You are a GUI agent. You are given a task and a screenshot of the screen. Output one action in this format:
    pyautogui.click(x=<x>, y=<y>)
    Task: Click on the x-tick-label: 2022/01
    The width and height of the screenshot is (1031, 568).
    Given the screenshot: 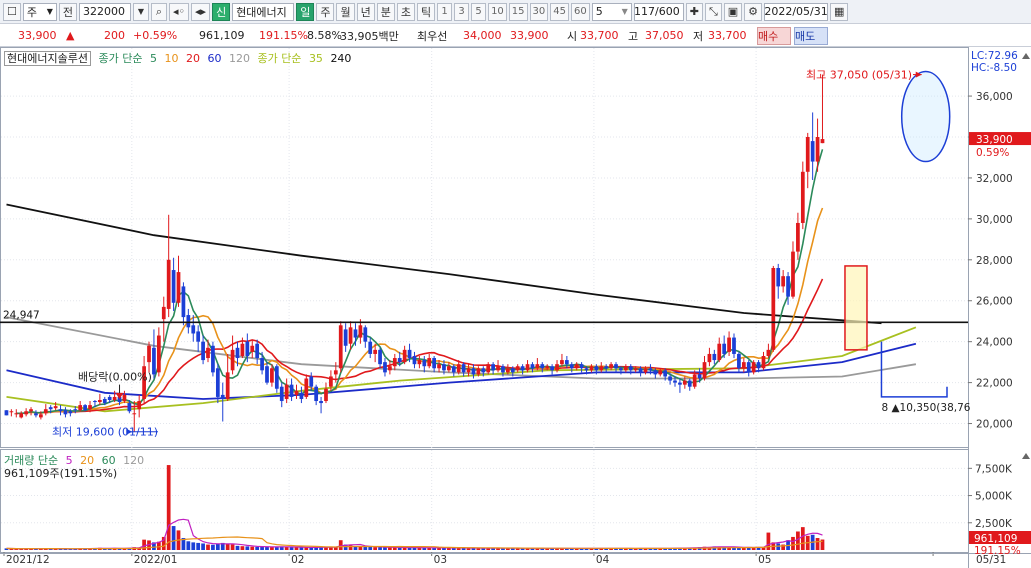 What is the action you would take?
    pyautogui.click(x=156, y=560)
    